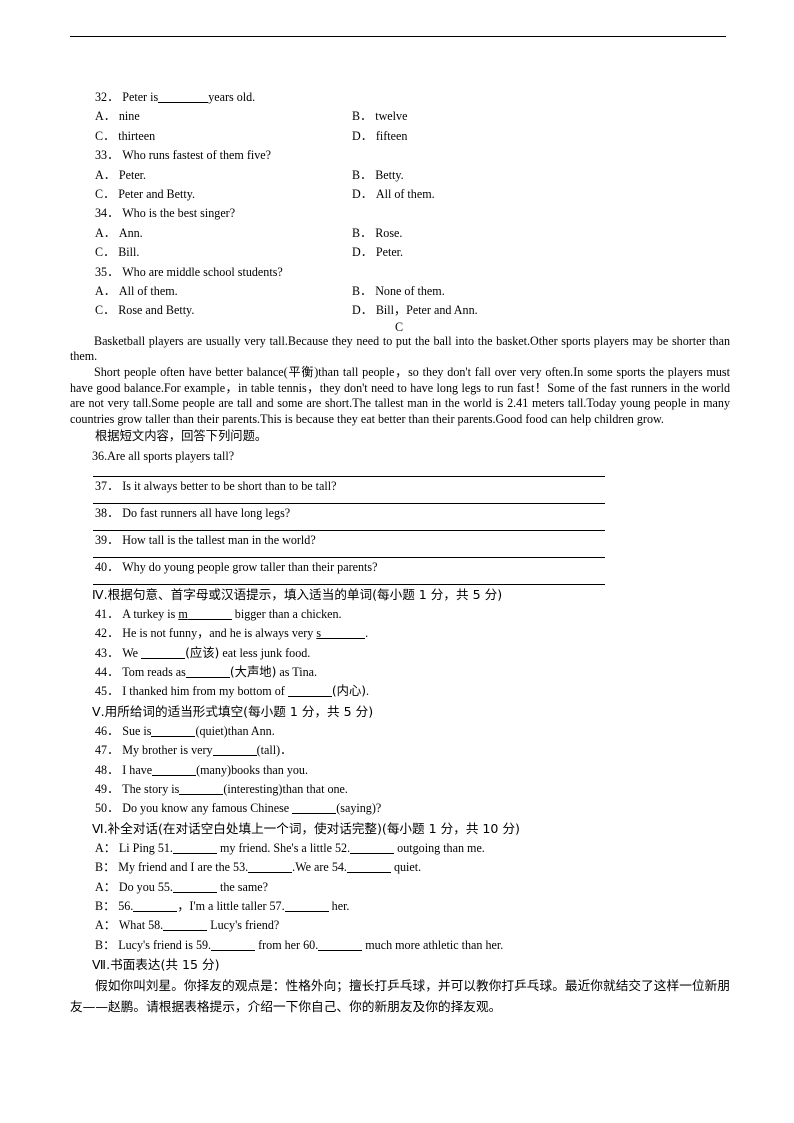 The width and height of the screenshot is (794, 1123). I want to click on option-text: thirteen, so click(137, 135).